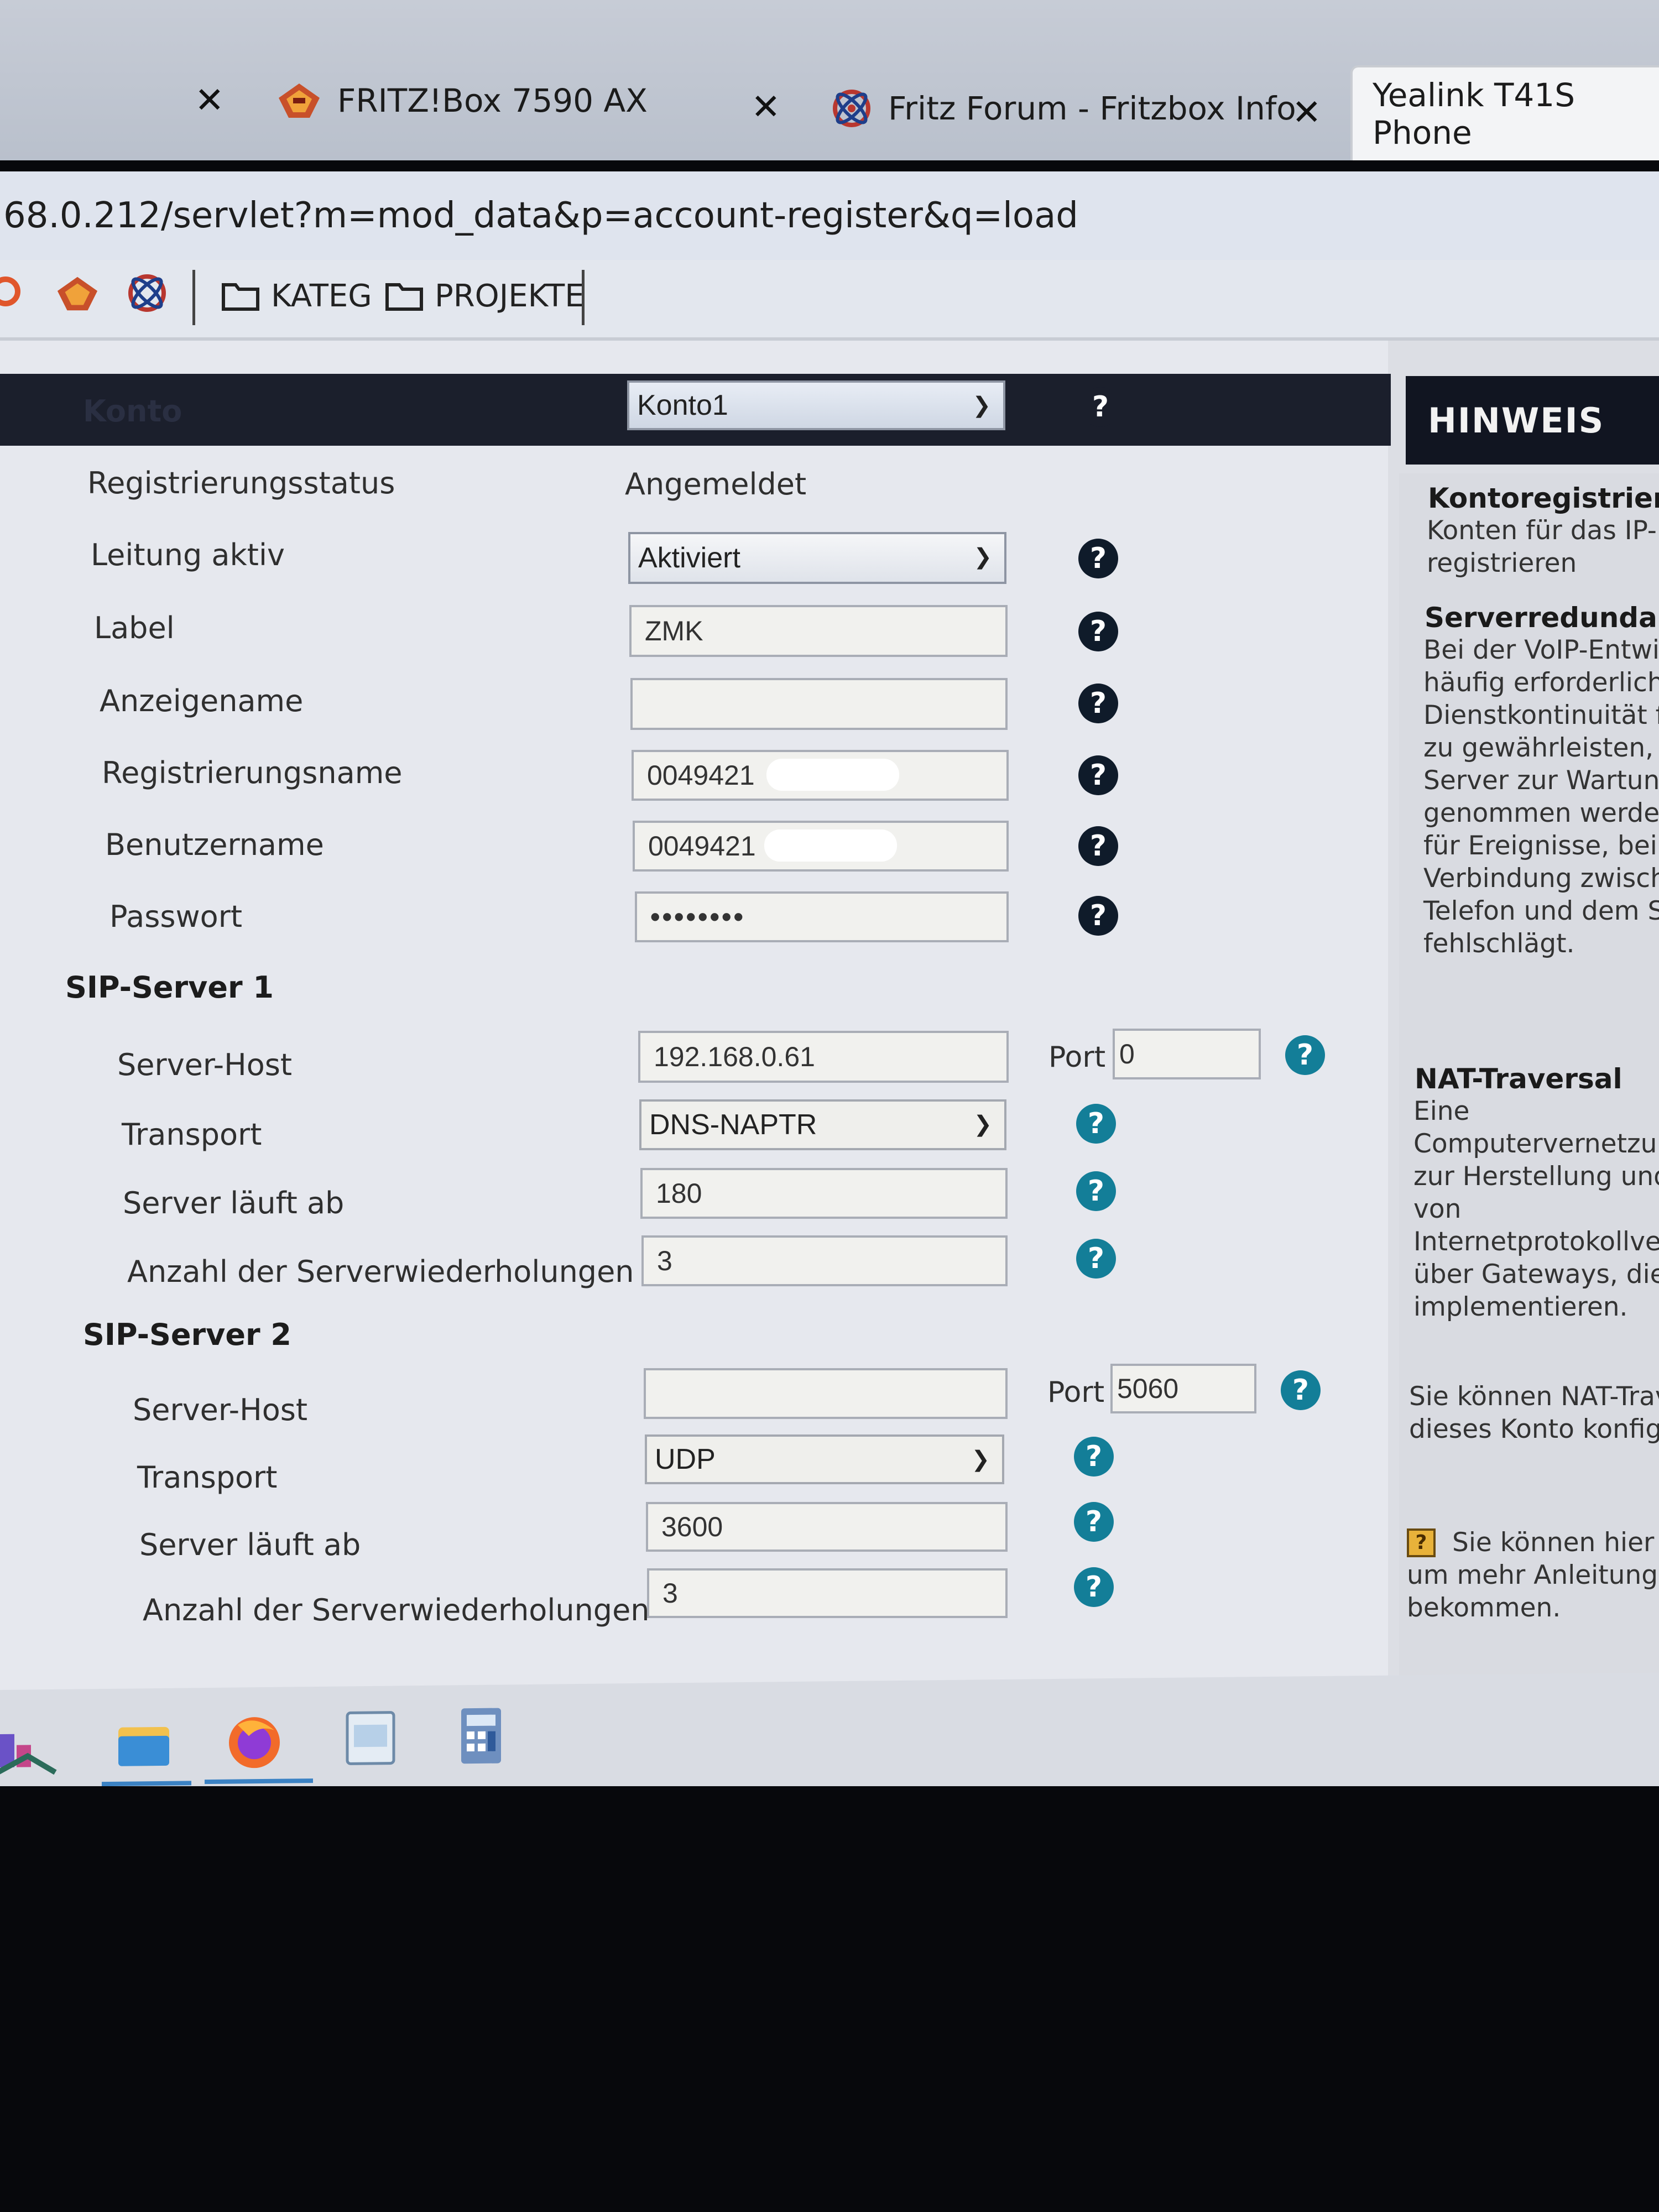 Image resolution: width=1659 pixels, height=2212 pixels. Describe the element at coordinates (1541, 813) in the screenshot. I see `hint-line: genommen werden` at that location.